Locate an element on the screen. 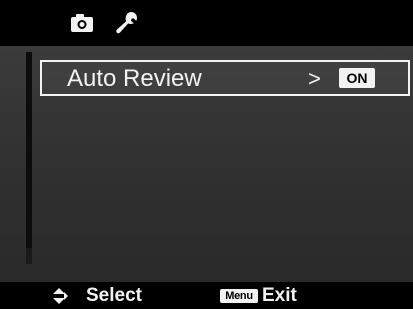  tab-camera is located at coordinates (82, 23).